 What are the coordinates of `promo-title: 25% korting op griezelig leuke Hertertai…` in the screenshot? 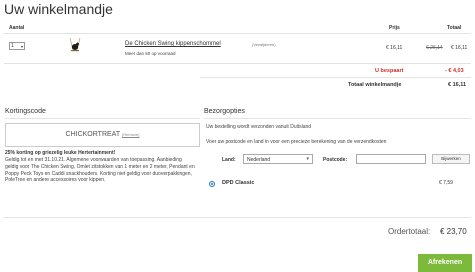 It's located at (60, 153).